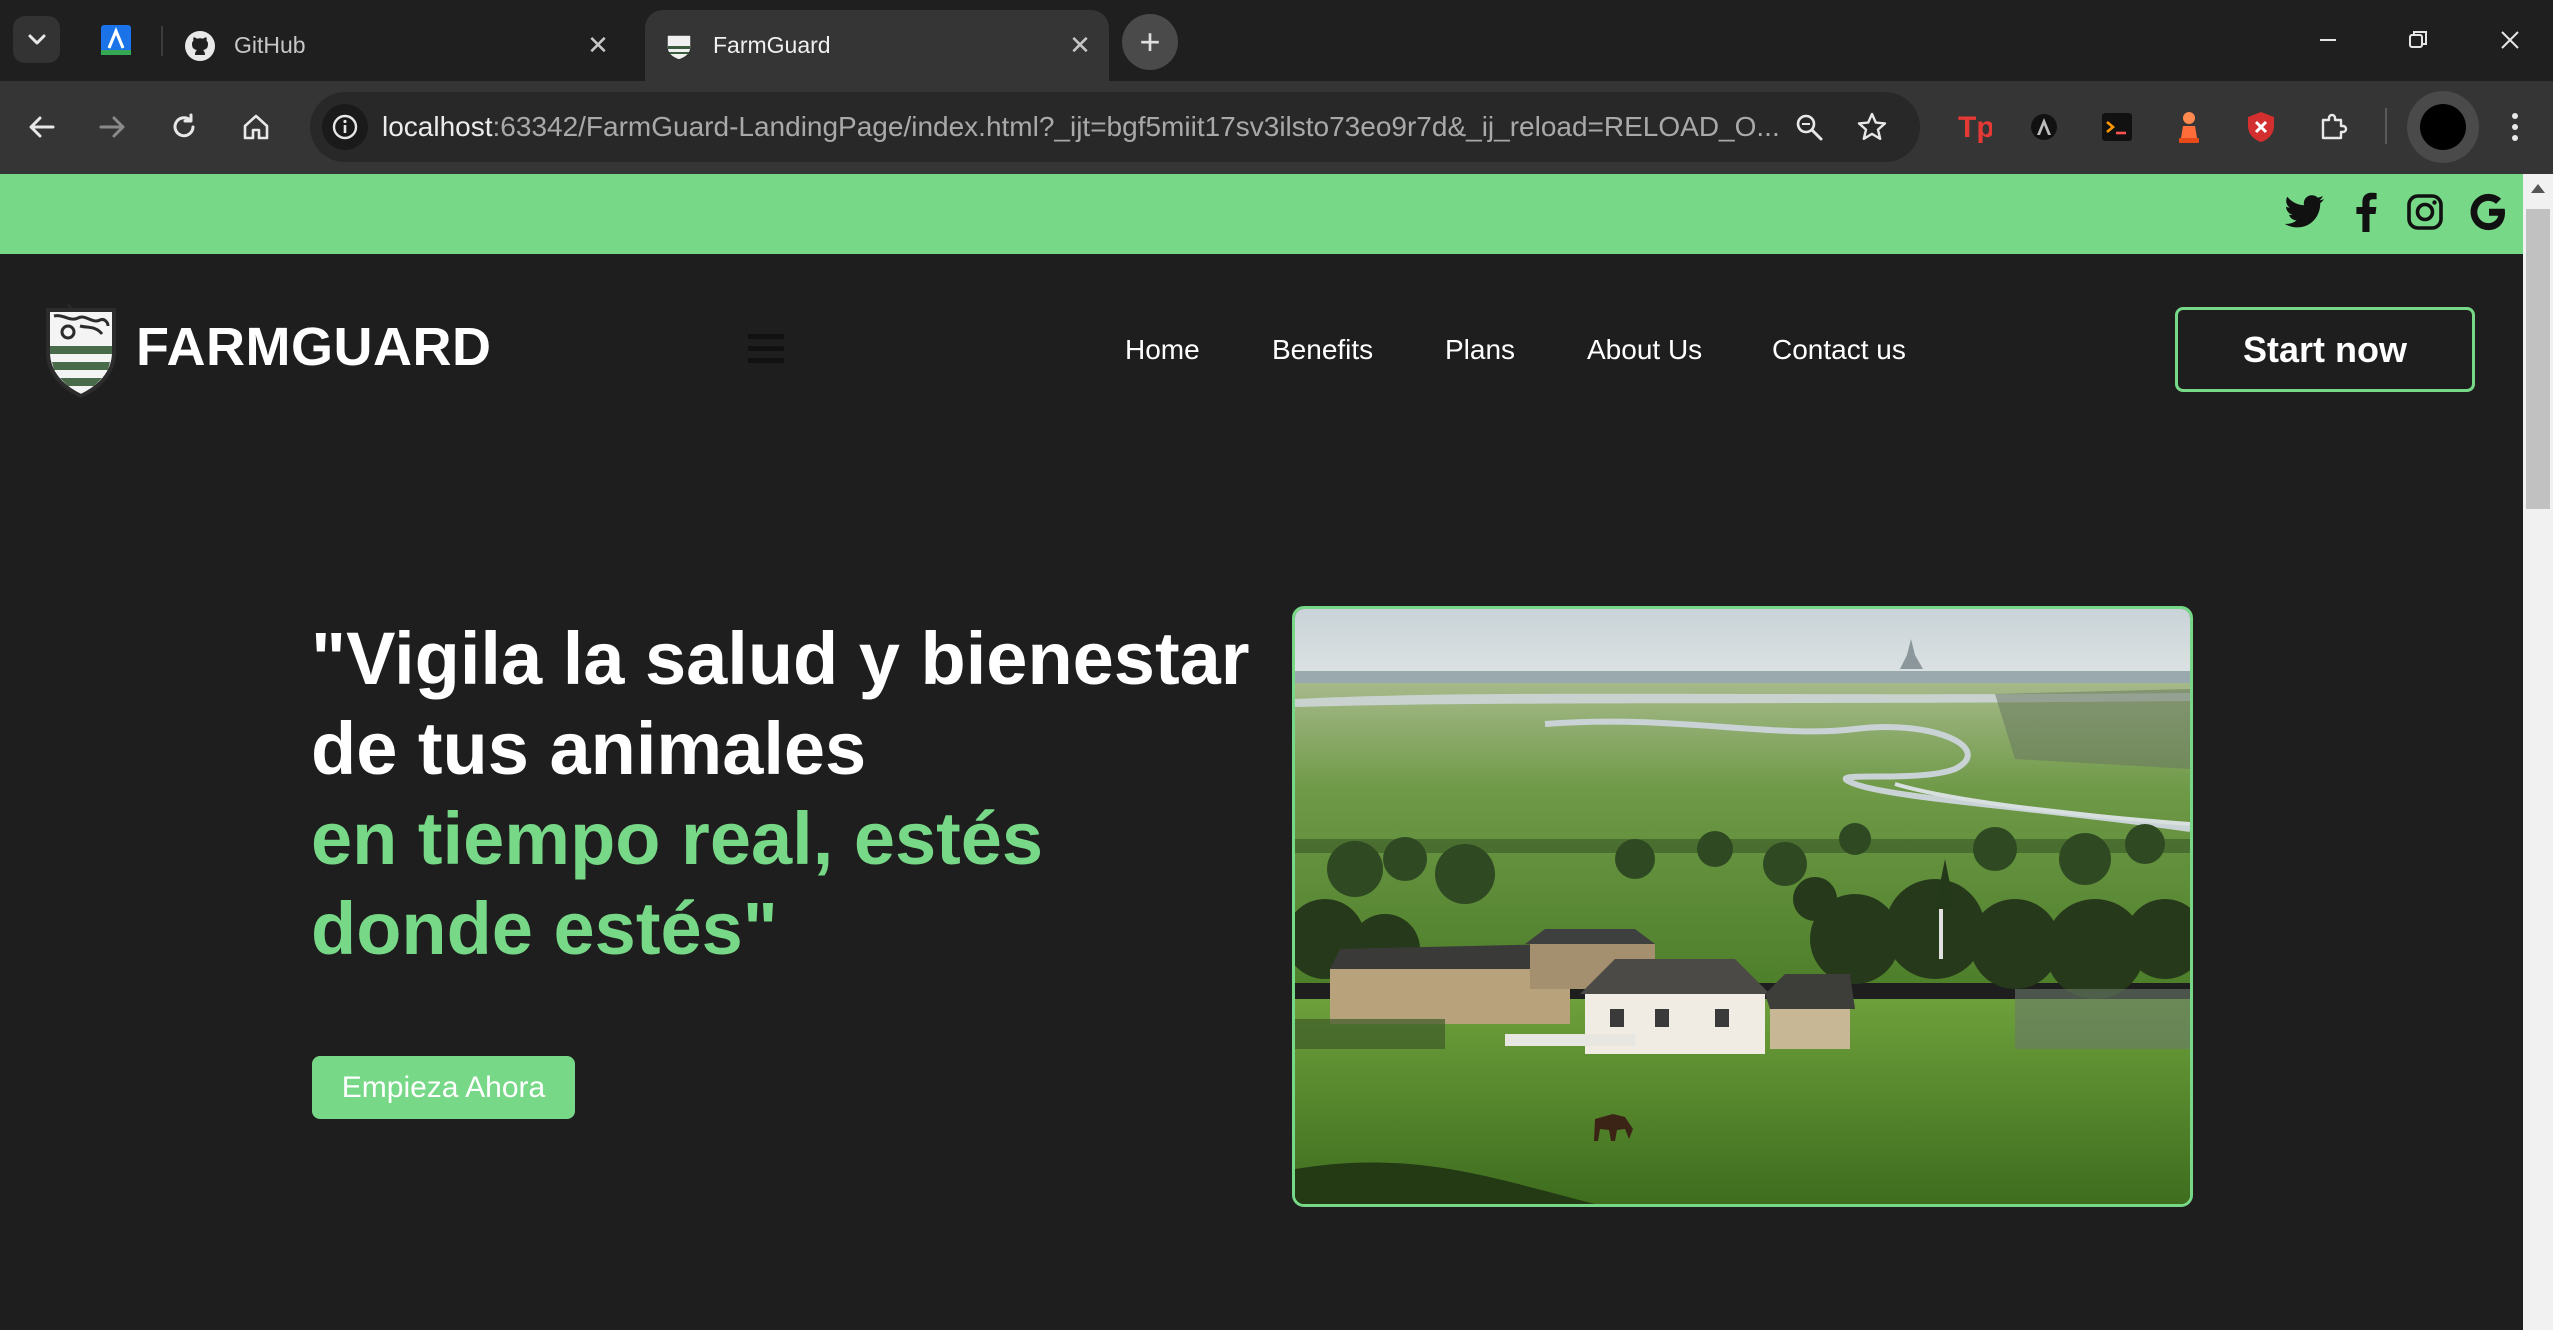 This screenshot has height=1330, width=2553. I want to click on plus-icon: +, so click(1150, 41).